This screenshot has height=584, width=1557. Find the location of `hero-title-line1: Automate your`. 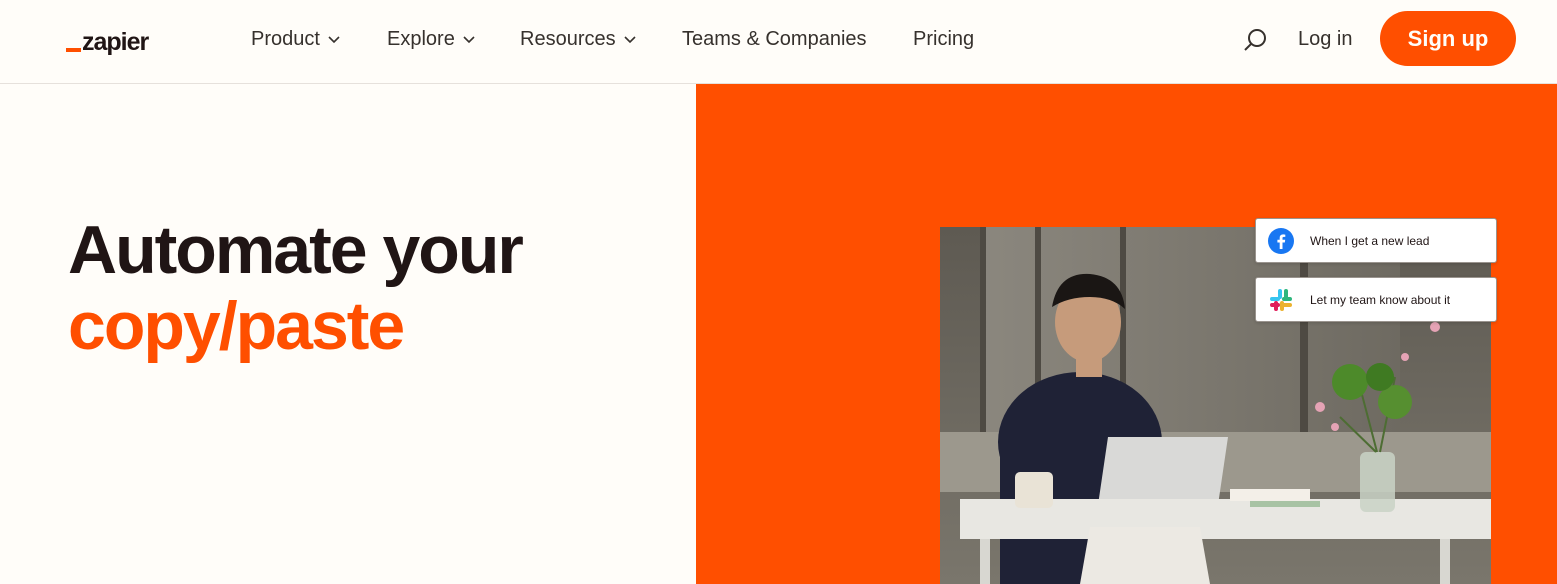

hero-title-line1: Automate your is located at coordinates (296, 250).